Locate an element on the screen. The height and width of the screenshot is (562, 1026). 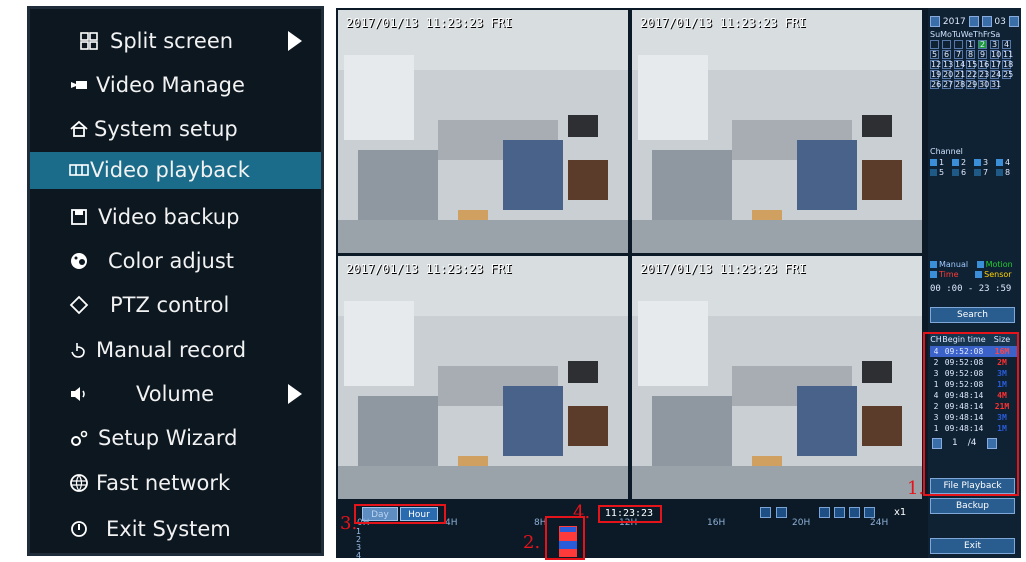
annotation-label-3: 3. is located at coordinates (349, 523).